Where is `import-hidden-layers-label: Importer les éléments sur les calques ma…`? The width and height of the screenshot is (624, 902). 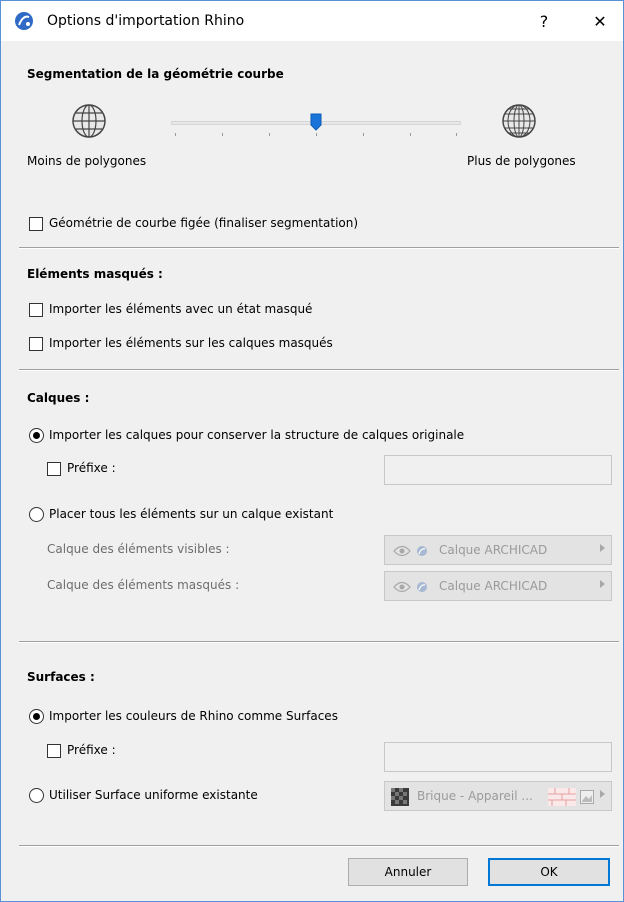
import-hidden-layers-label: Importer les éléments sur les calques ma… is located at coordinates (191, 343).